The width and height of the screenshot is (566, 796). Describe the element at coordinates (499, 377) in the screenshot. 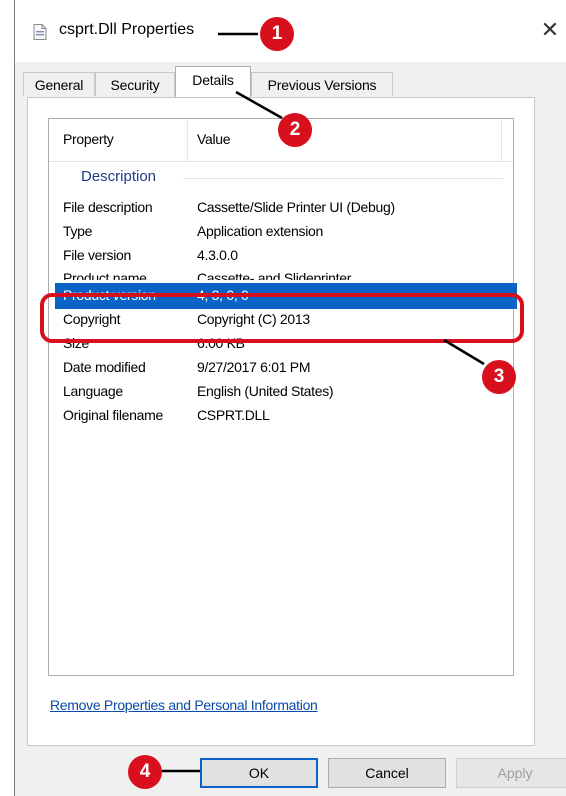

I see `callout-marker-3: 3` at that location.